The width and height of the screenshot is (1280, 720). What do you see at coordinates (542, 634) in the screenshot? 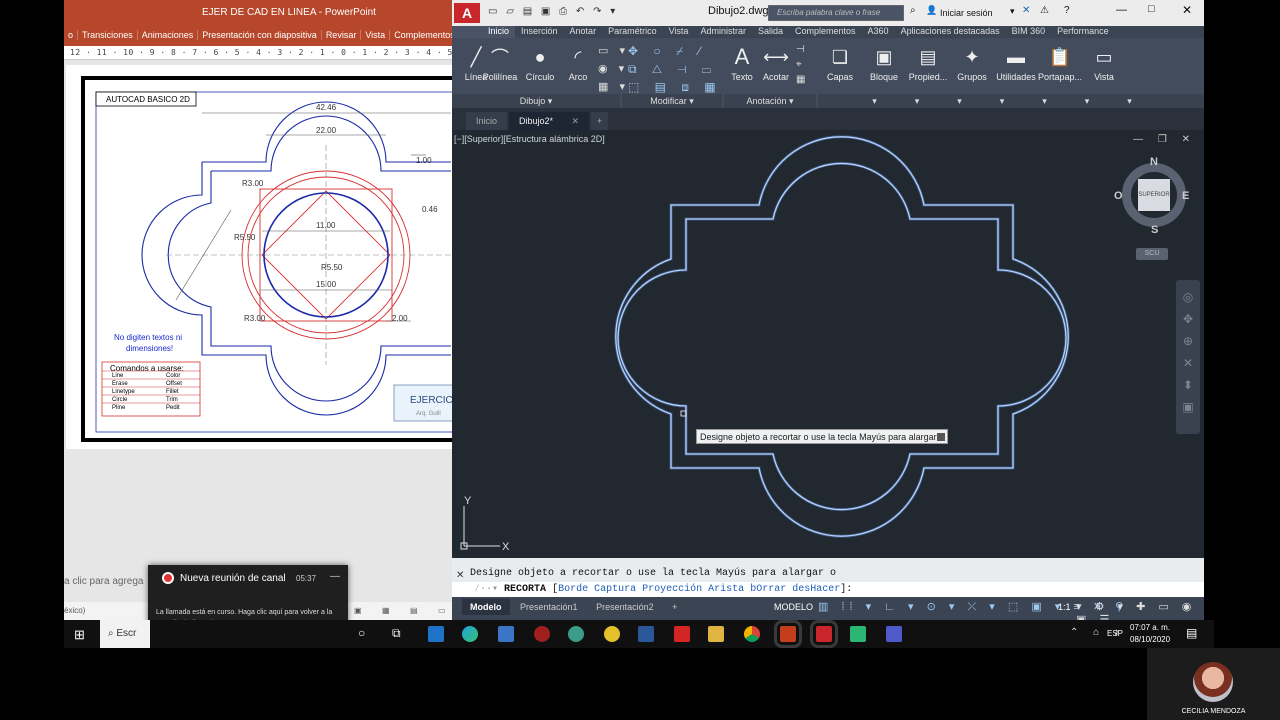
I see `app-red-icon` at bounding box center [542, 634].